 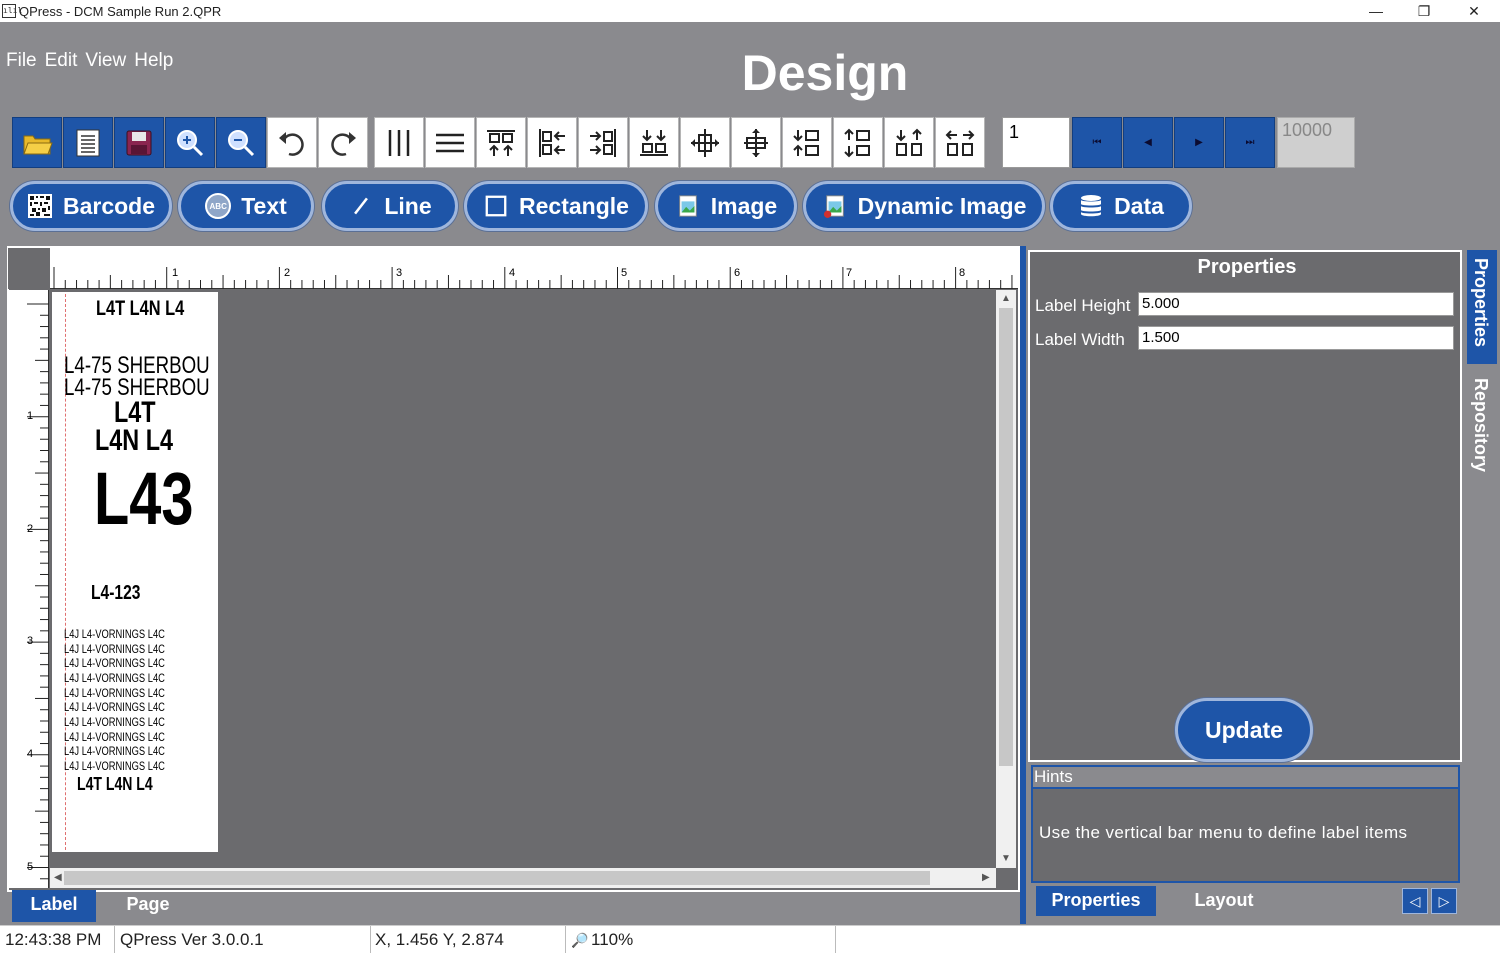 What do you see at coordinates (556, 206) in the screenshot?
I see `rectangle-tool-button: Rectangle` at bounding box center [556, 206].